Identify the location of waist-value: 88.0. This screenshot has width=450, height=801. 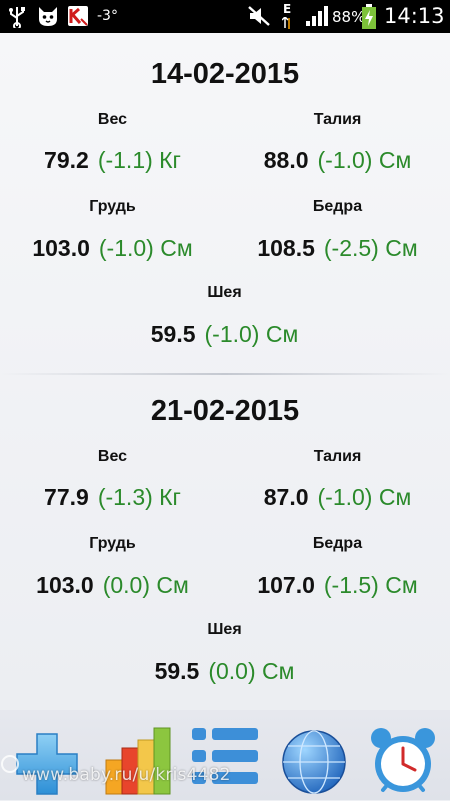
(286, 160).